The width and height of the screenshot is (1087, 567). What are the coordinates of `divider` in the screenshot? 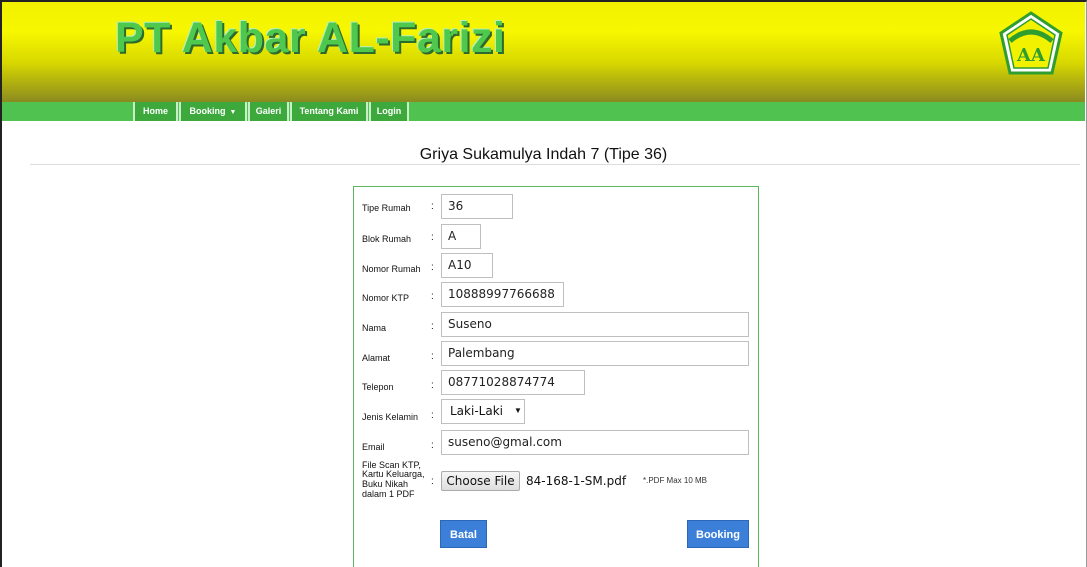 It's located at (555, 164).